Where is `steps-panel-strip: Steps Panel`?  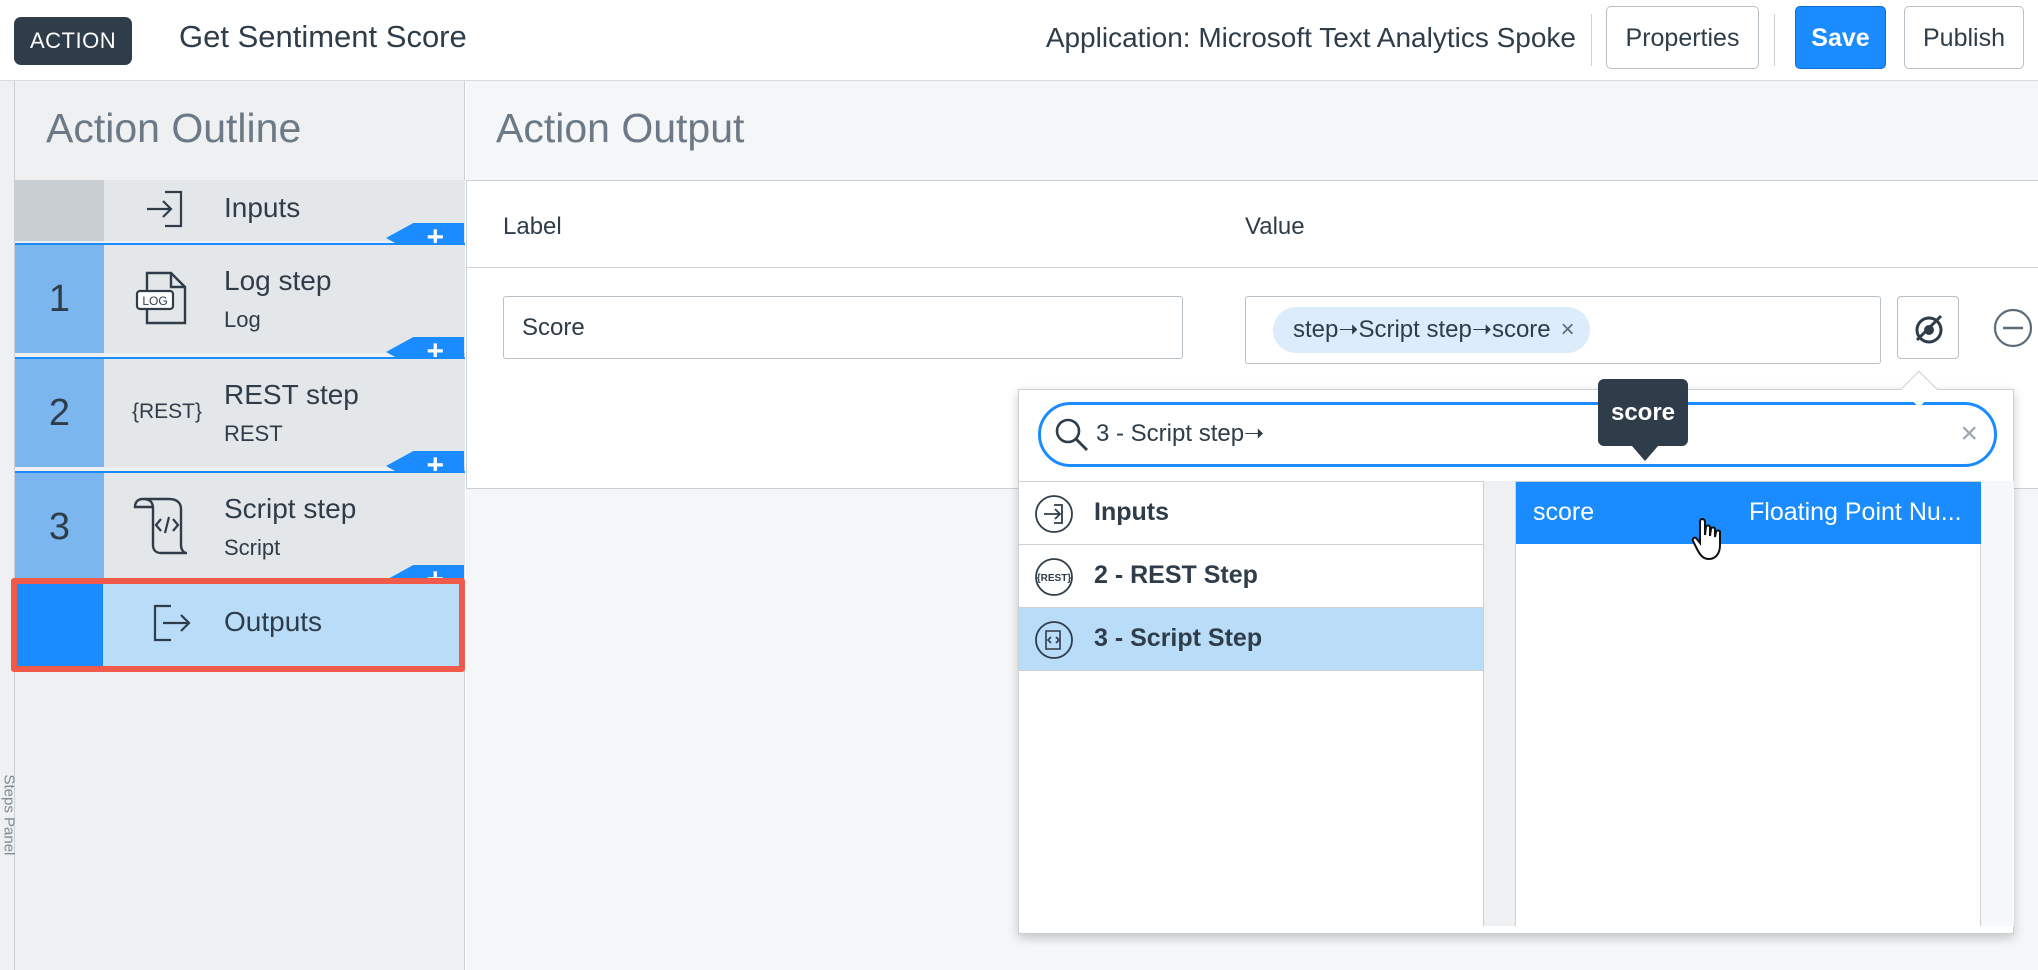 steps-panel-strip: Steps Panel is located at coordinates (9, 525).